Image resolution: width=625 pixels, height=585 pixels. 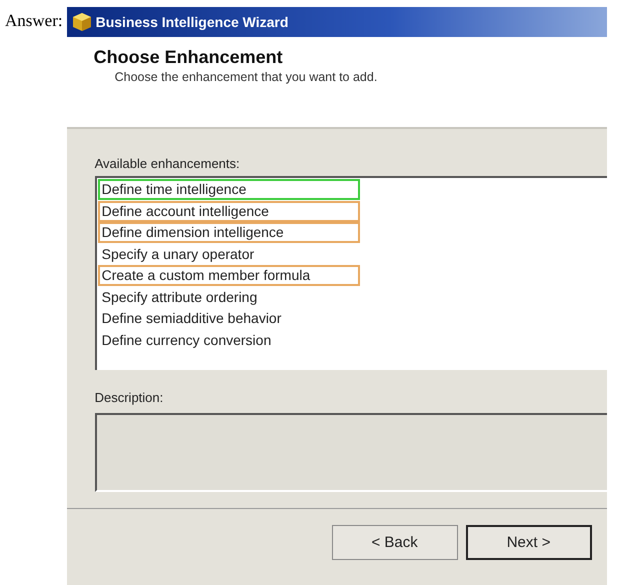 I want to click on cube-icon, so click(x=82, y=22).